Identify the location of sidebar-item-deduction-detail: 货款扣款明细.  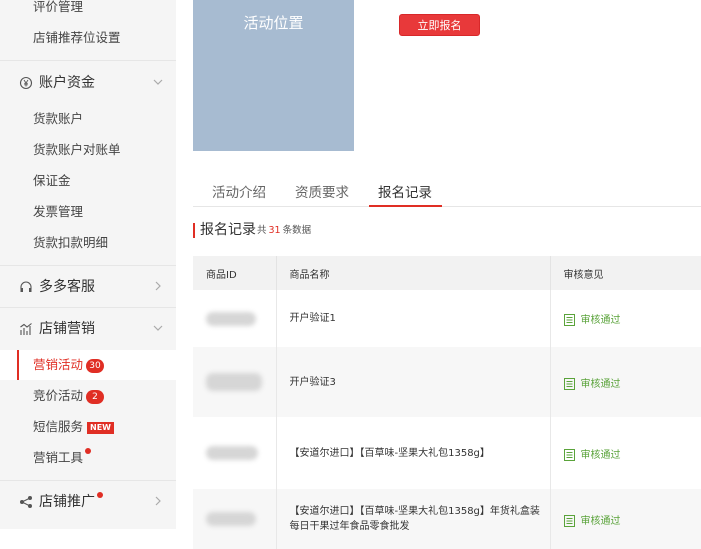
(88, 243).